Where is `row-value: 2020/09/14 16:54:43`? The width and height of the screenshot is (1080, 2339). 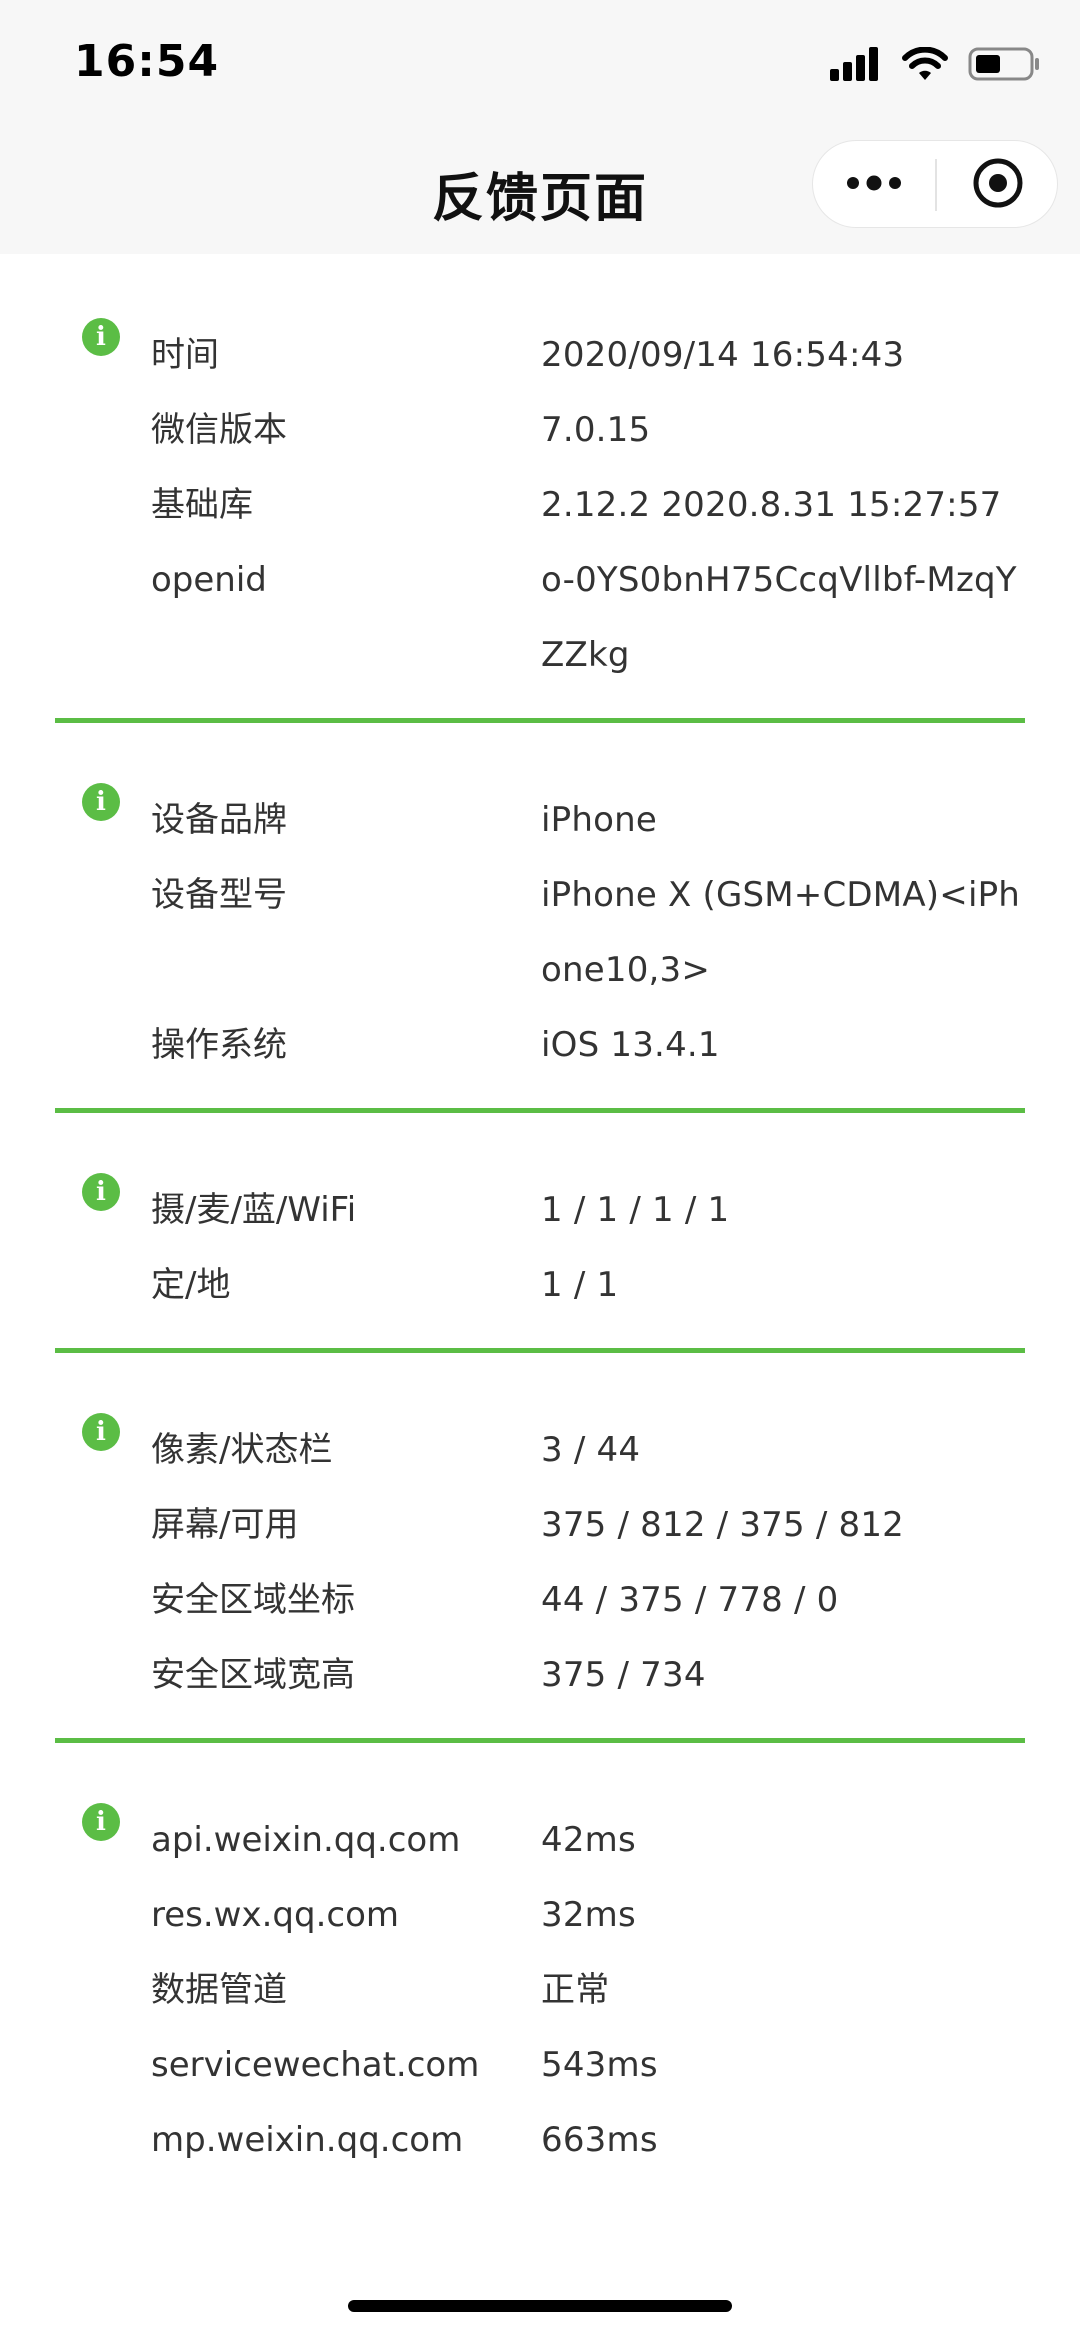 row-value: 2020/09/14 16:54:43 is located at coordinates (723, 355).